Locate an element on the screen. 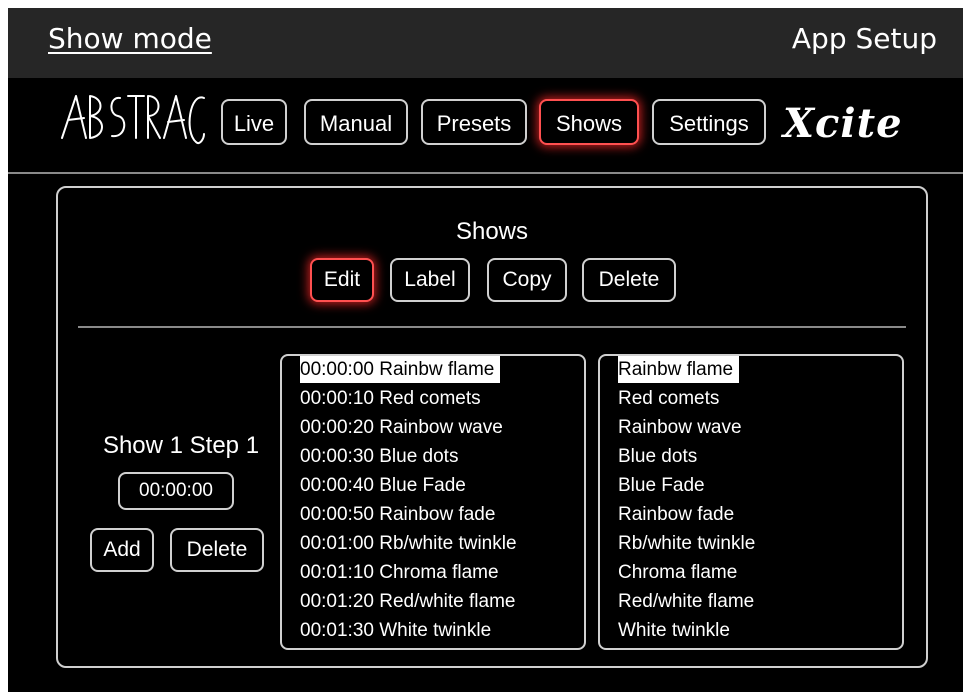  preset-item: Blue Fade is located at coordinates (661, 485).